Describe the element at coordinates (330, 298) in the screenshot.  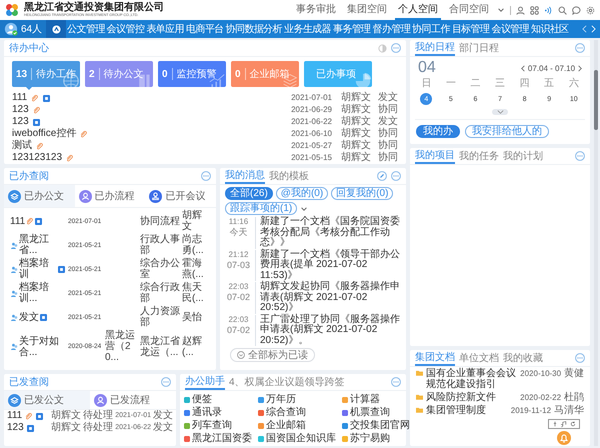
I see `message-text: 胡辉文发起协同《服务器操作申请表(胡辉文 2021-07-02 20:52)》` at that location.